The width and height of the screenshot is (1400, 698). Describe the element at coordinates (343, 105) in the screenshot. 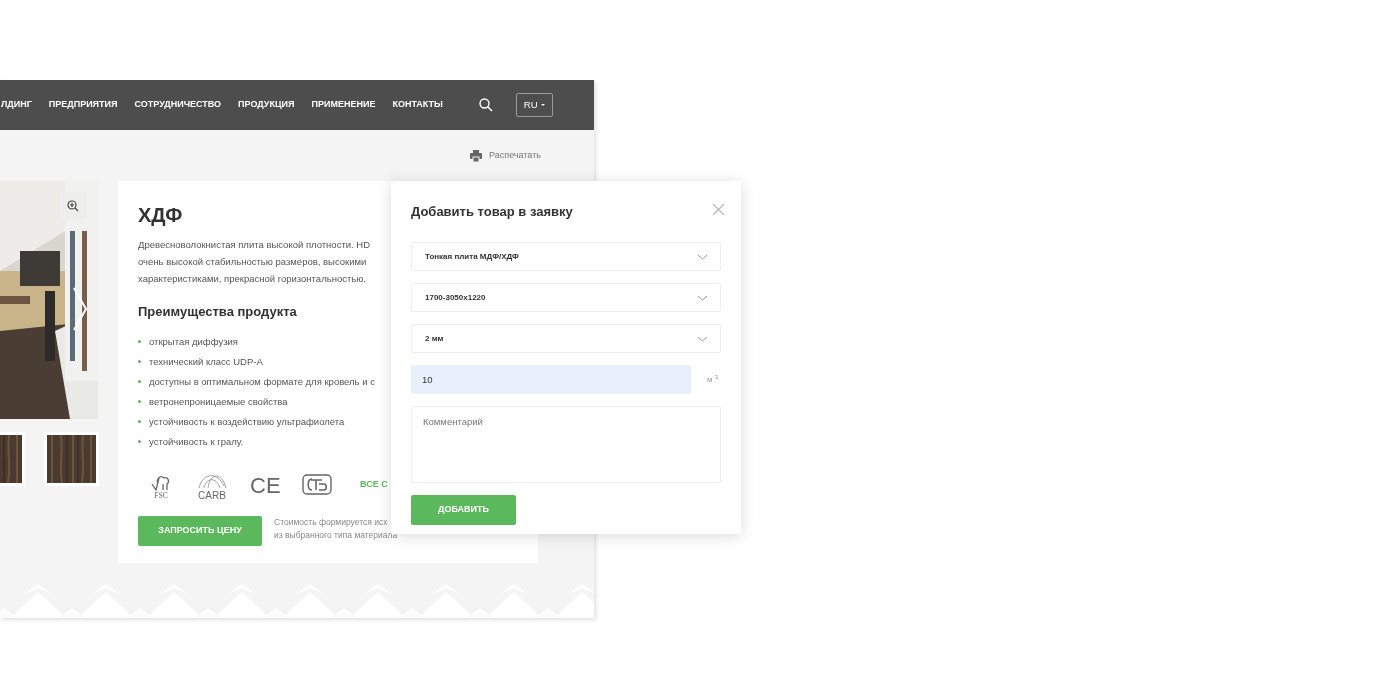

I see `nav-link: ПРИМЕНЕНИЕ` at that location.